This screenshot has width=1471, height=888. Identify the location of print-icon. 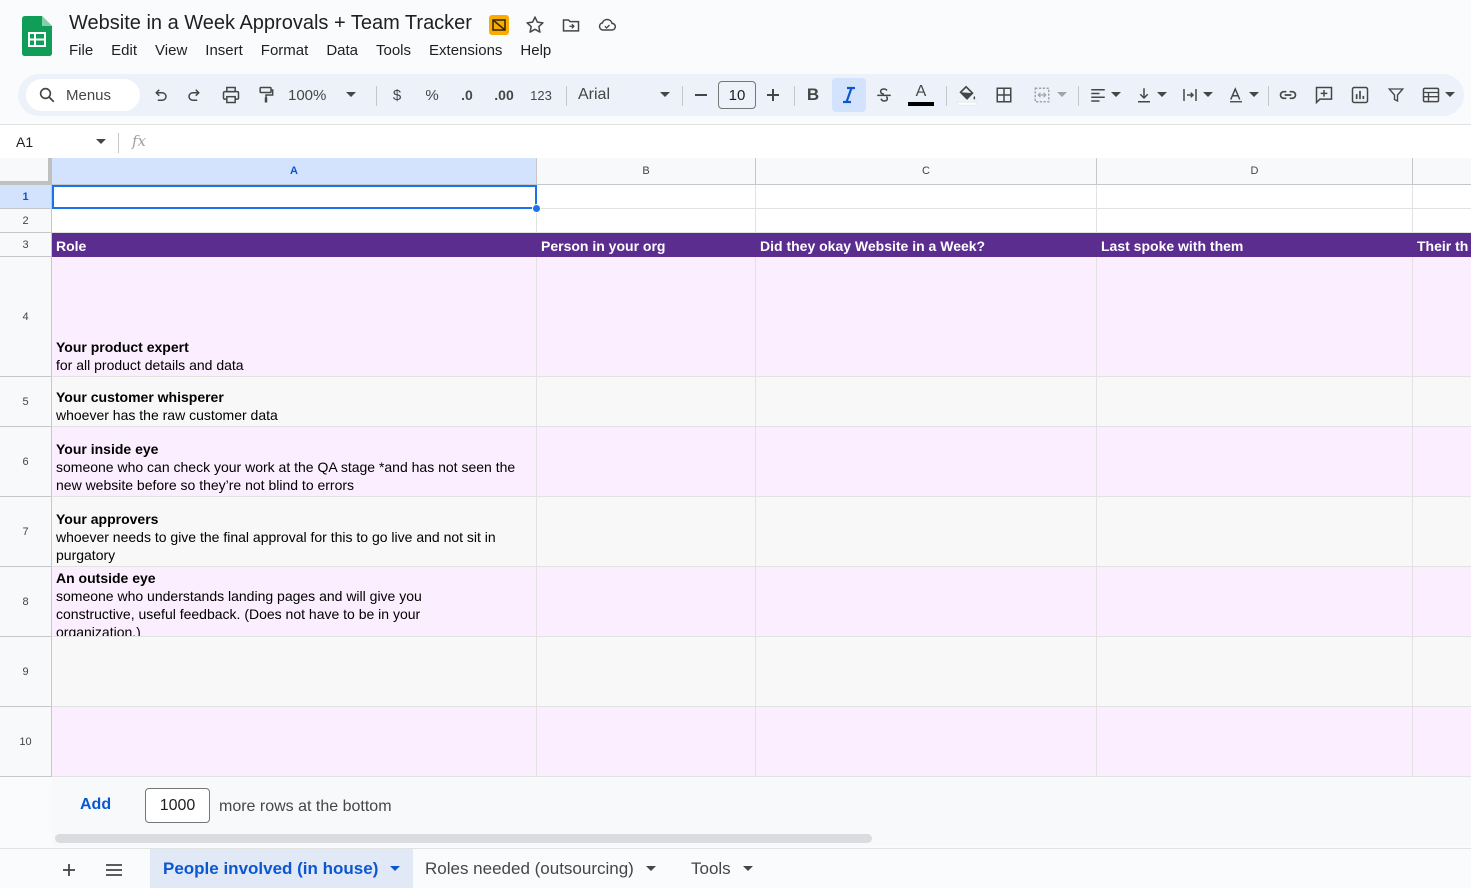
(231, 95).